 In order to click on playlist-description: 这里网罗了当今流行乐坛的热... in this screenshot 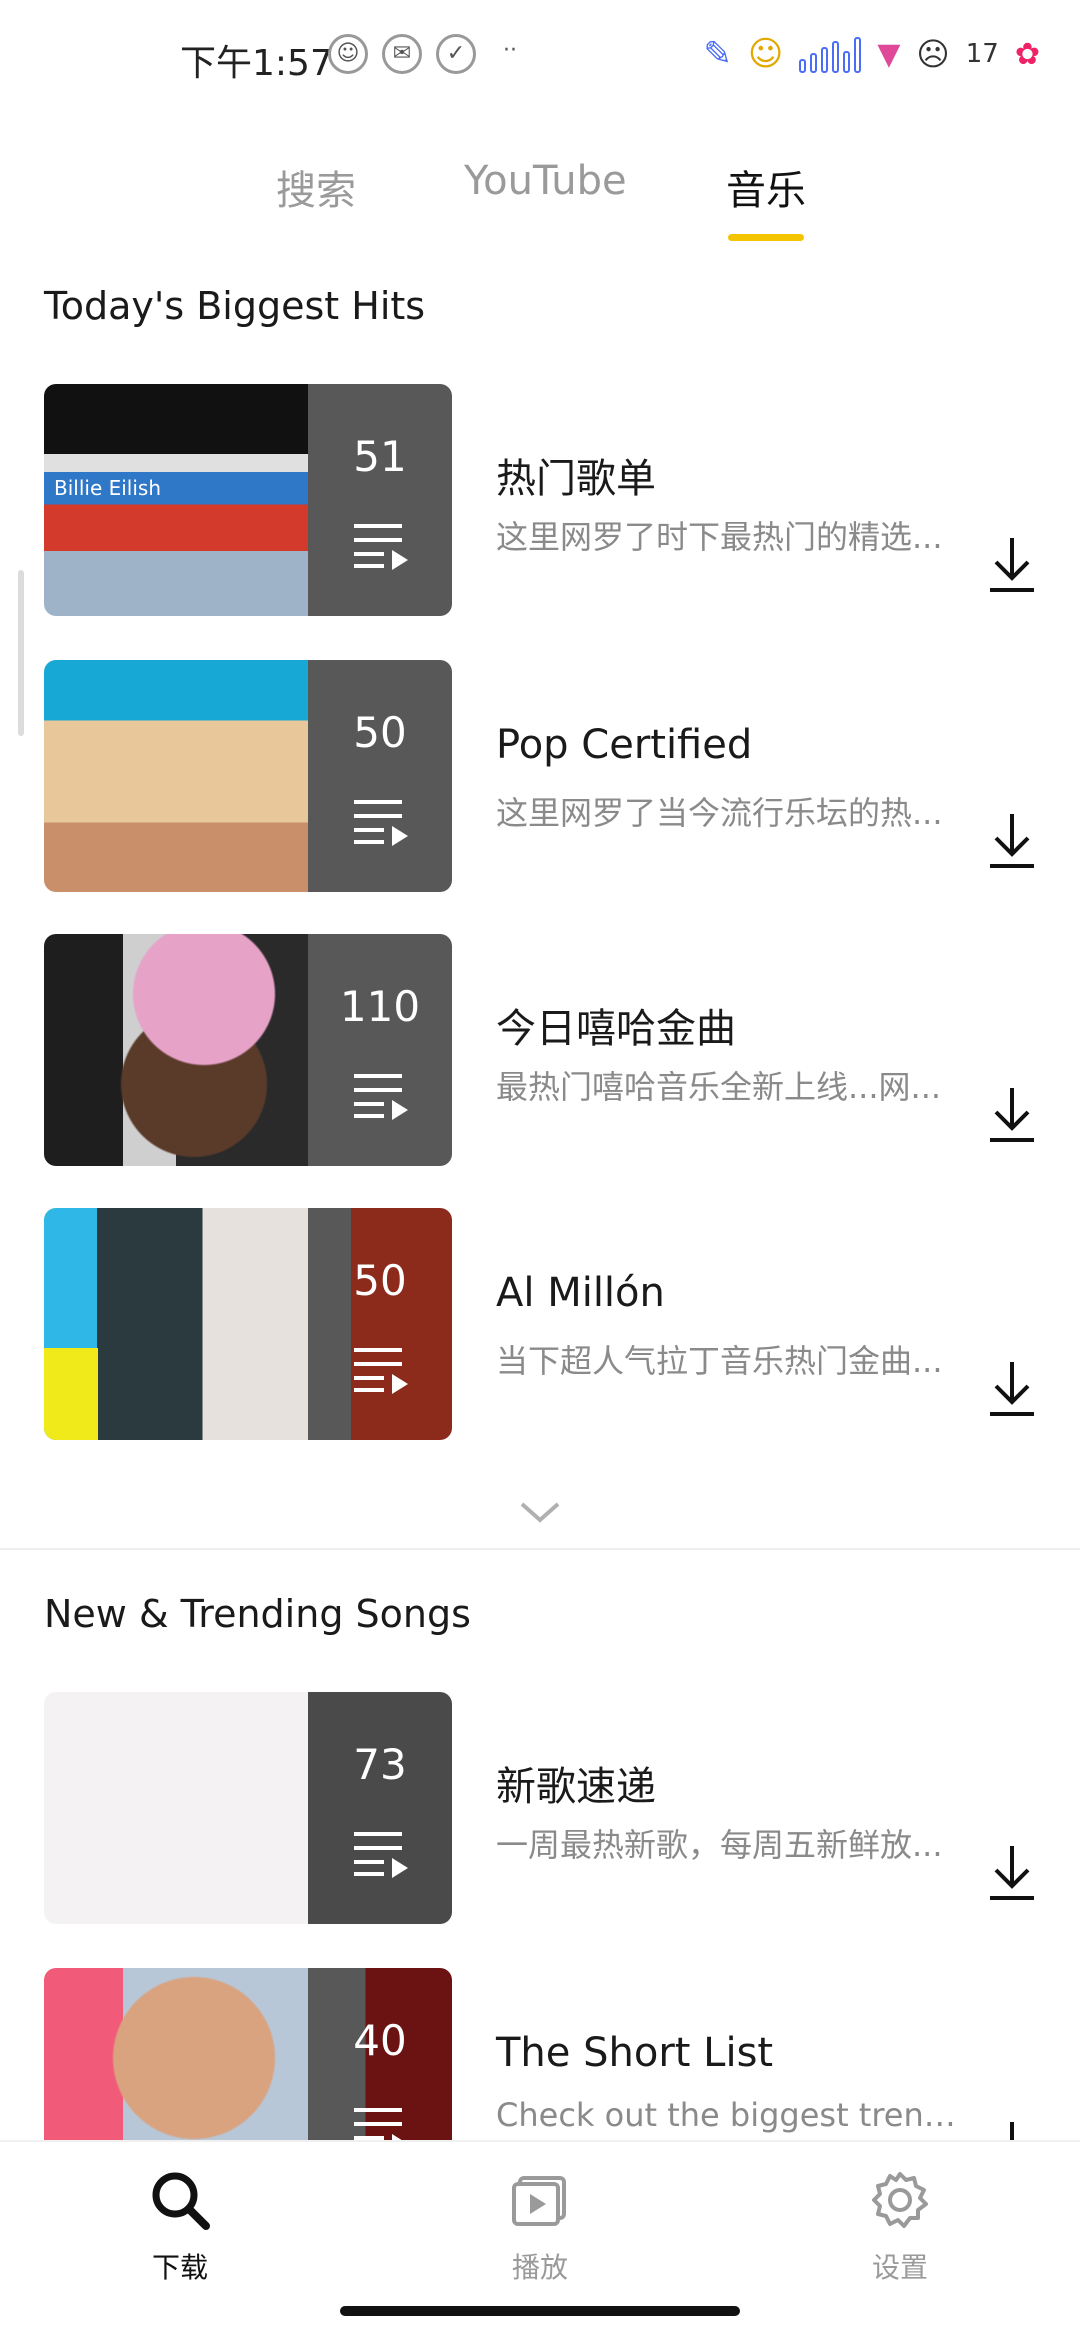, I will do `click(719, 813)`.